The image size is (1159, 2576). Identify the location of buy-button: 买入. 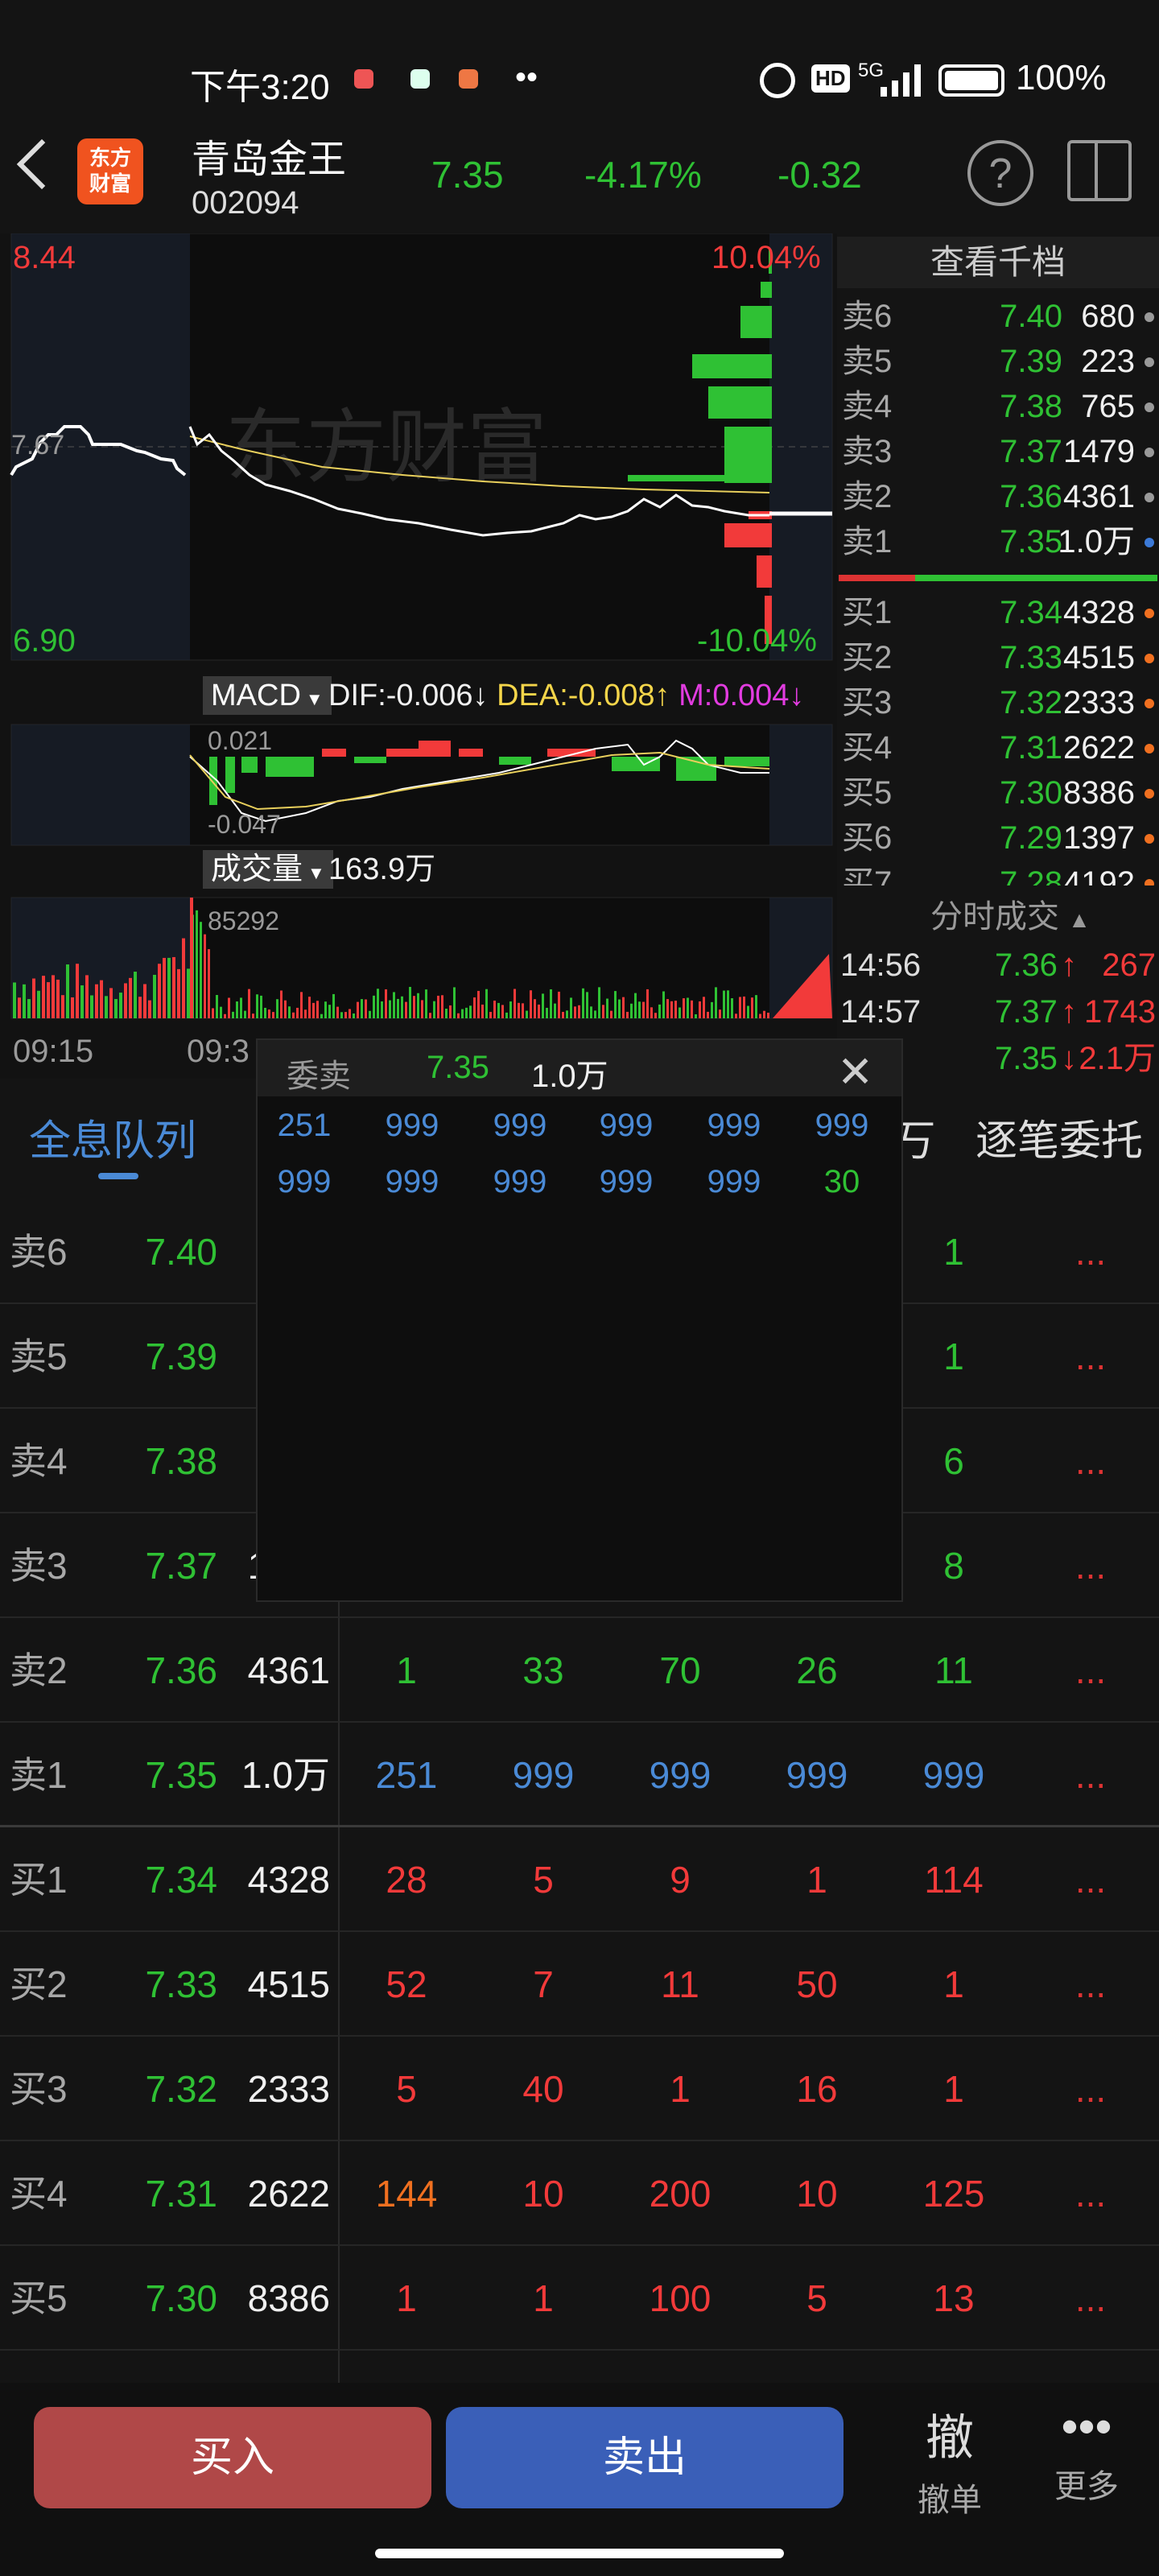
(232, 2457).